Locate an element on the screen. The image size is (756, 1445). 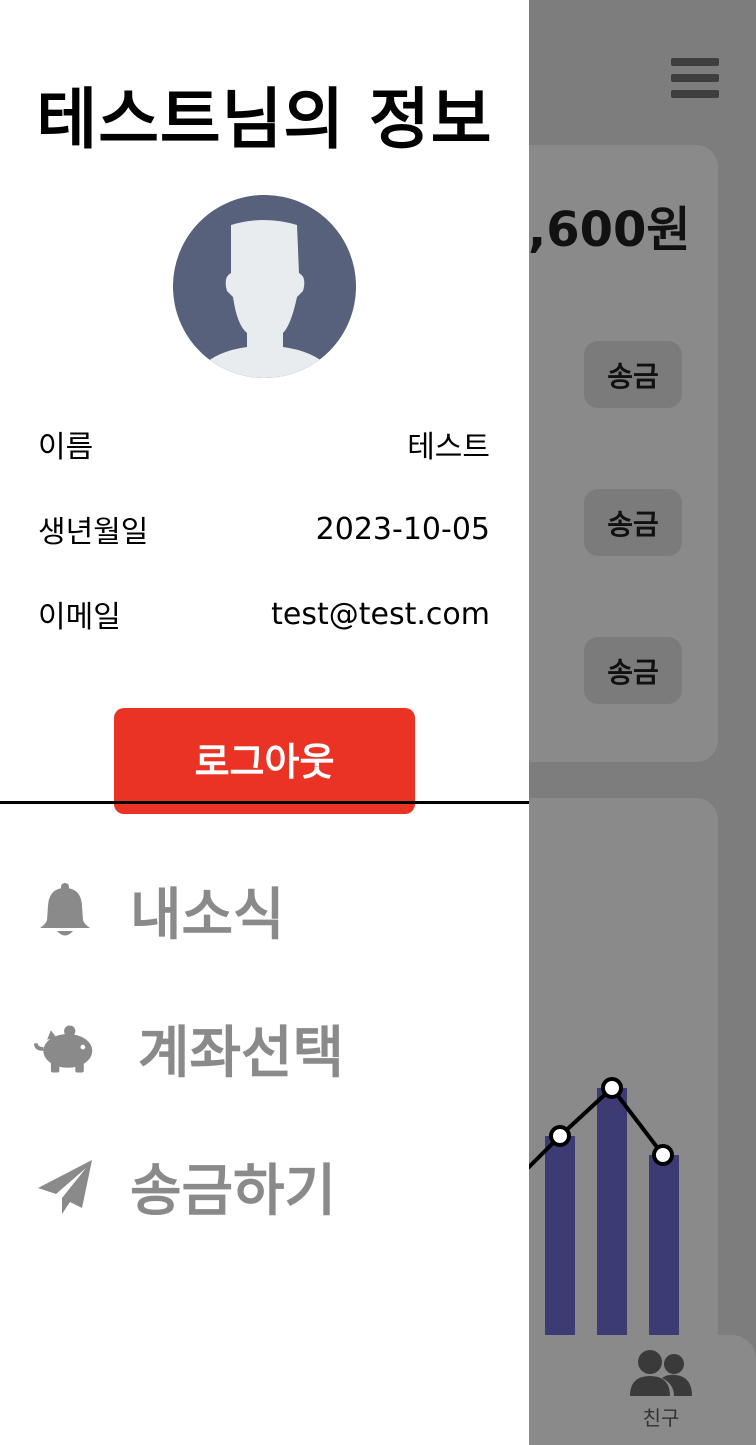
nav-tab-friends: 친구 is located at coordinates (661, 1389).